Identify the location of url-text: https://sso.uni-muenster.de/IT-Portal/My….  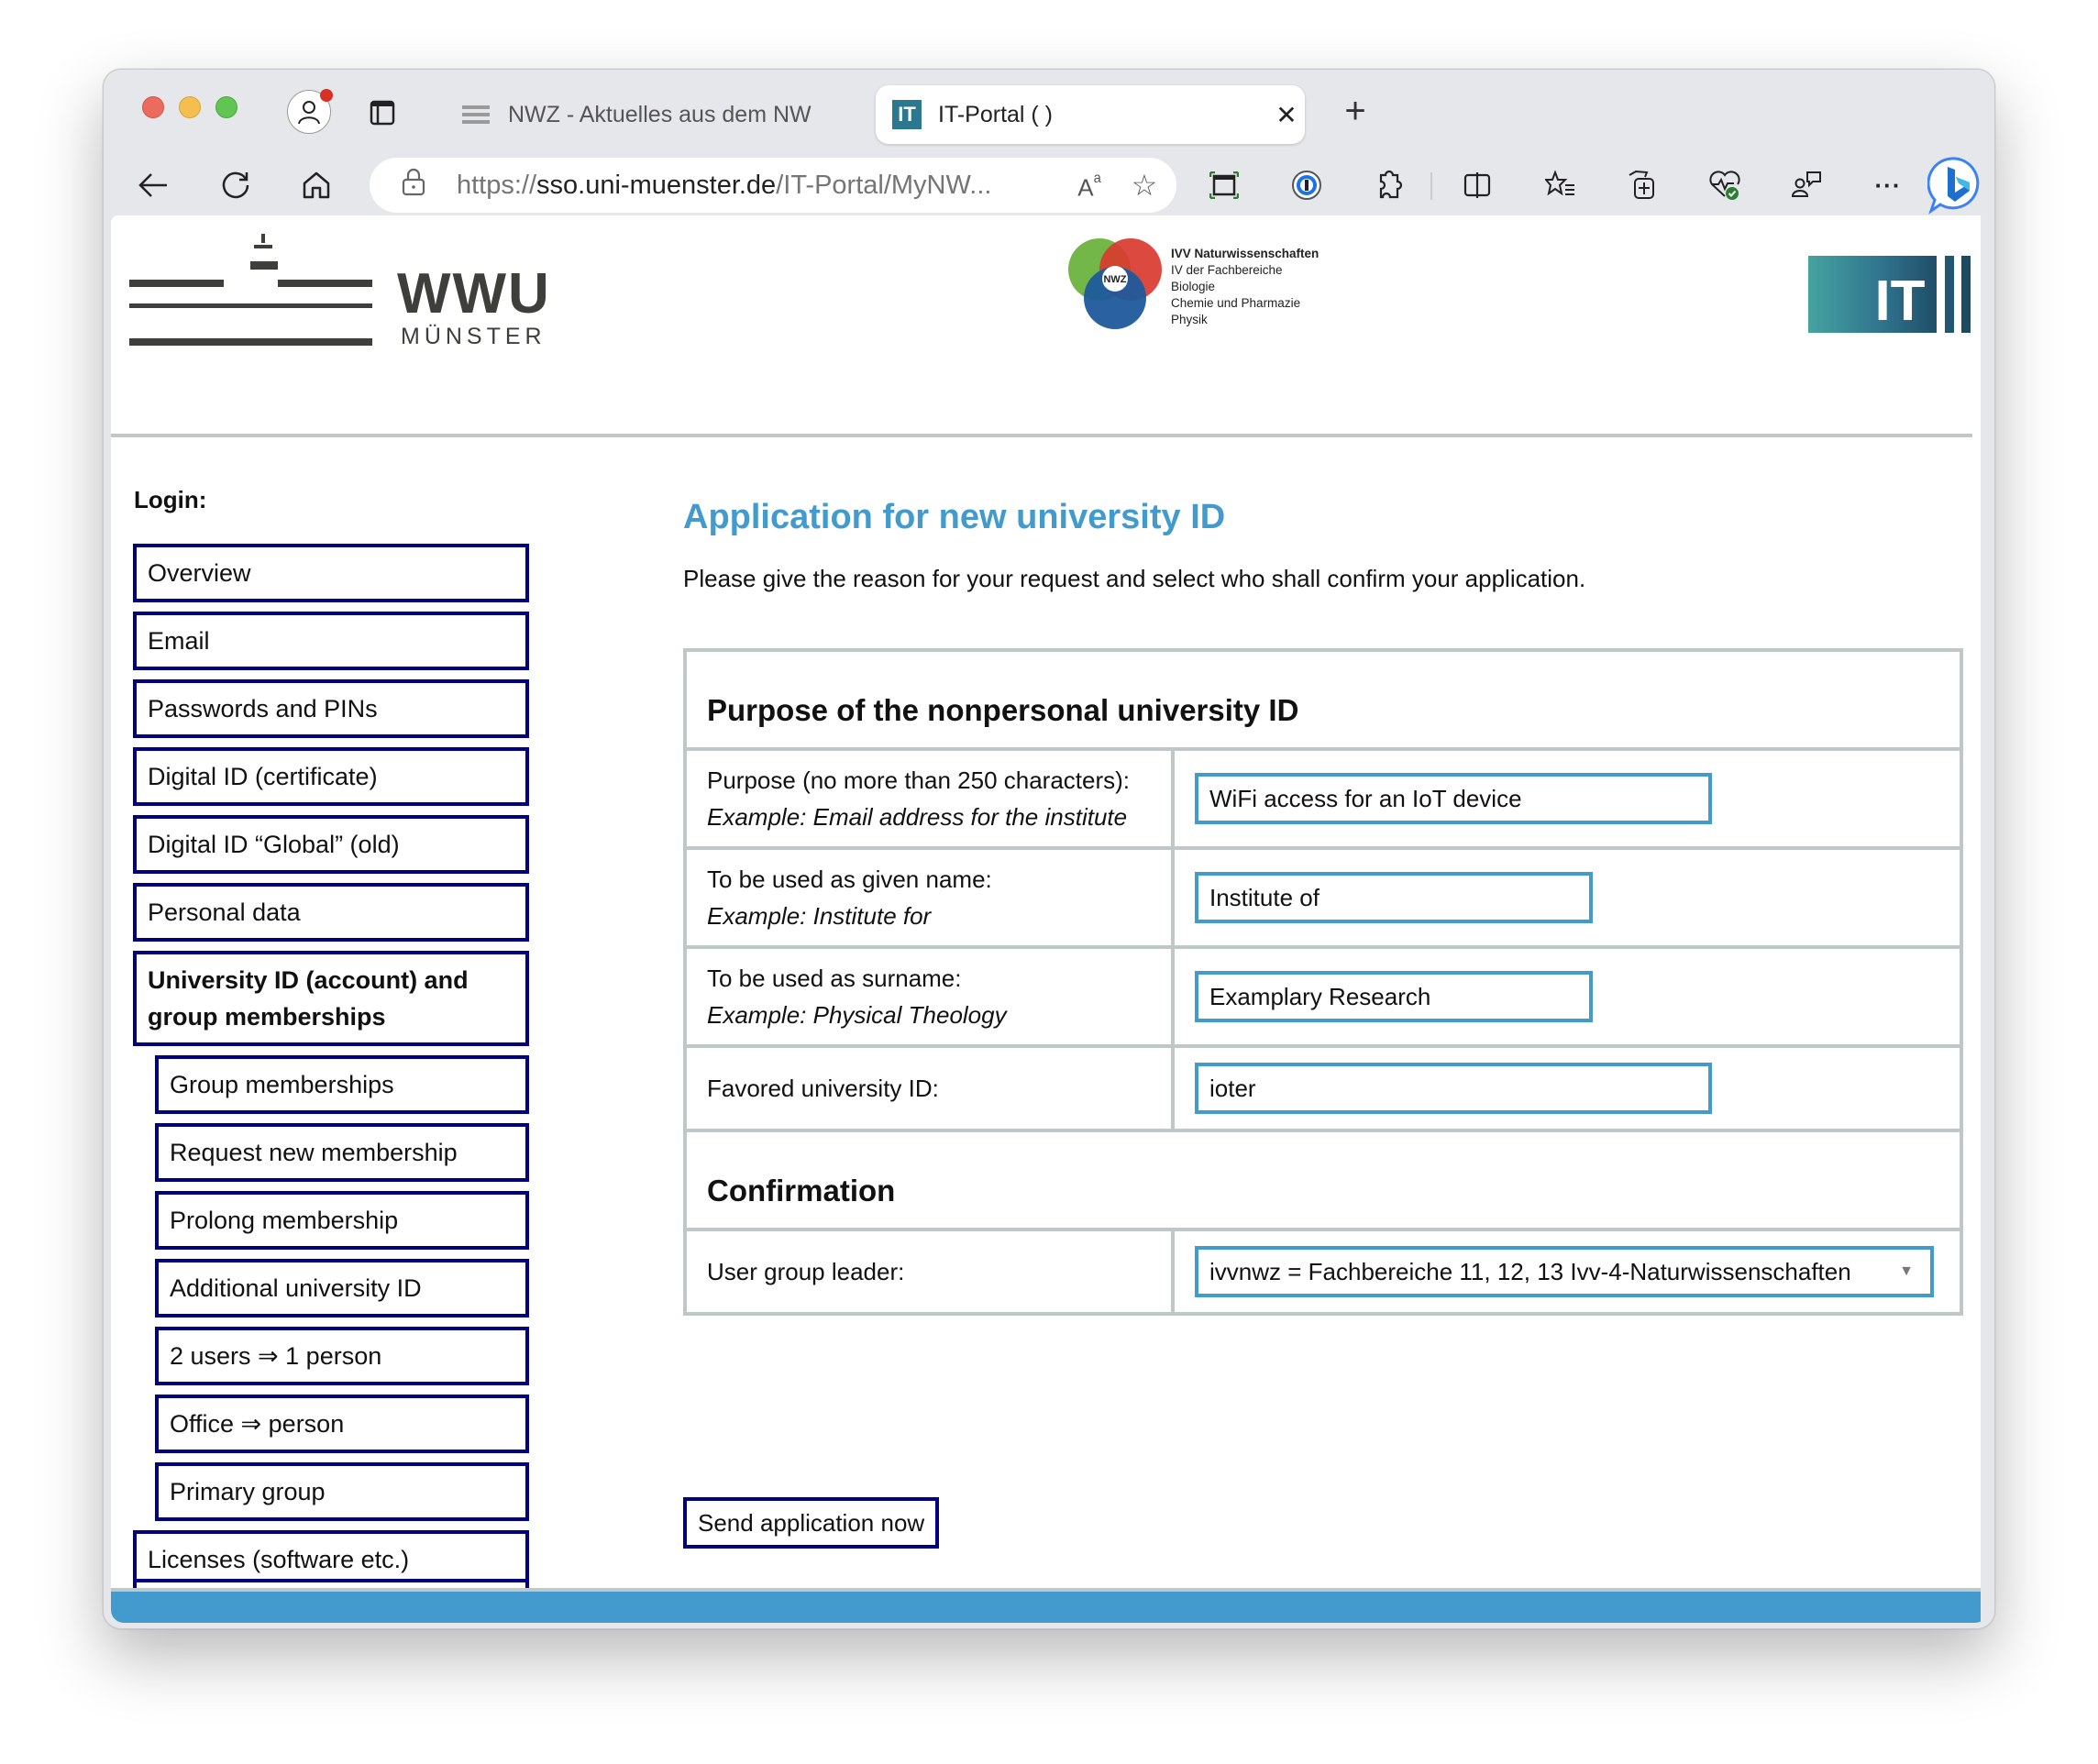
(762, 186).